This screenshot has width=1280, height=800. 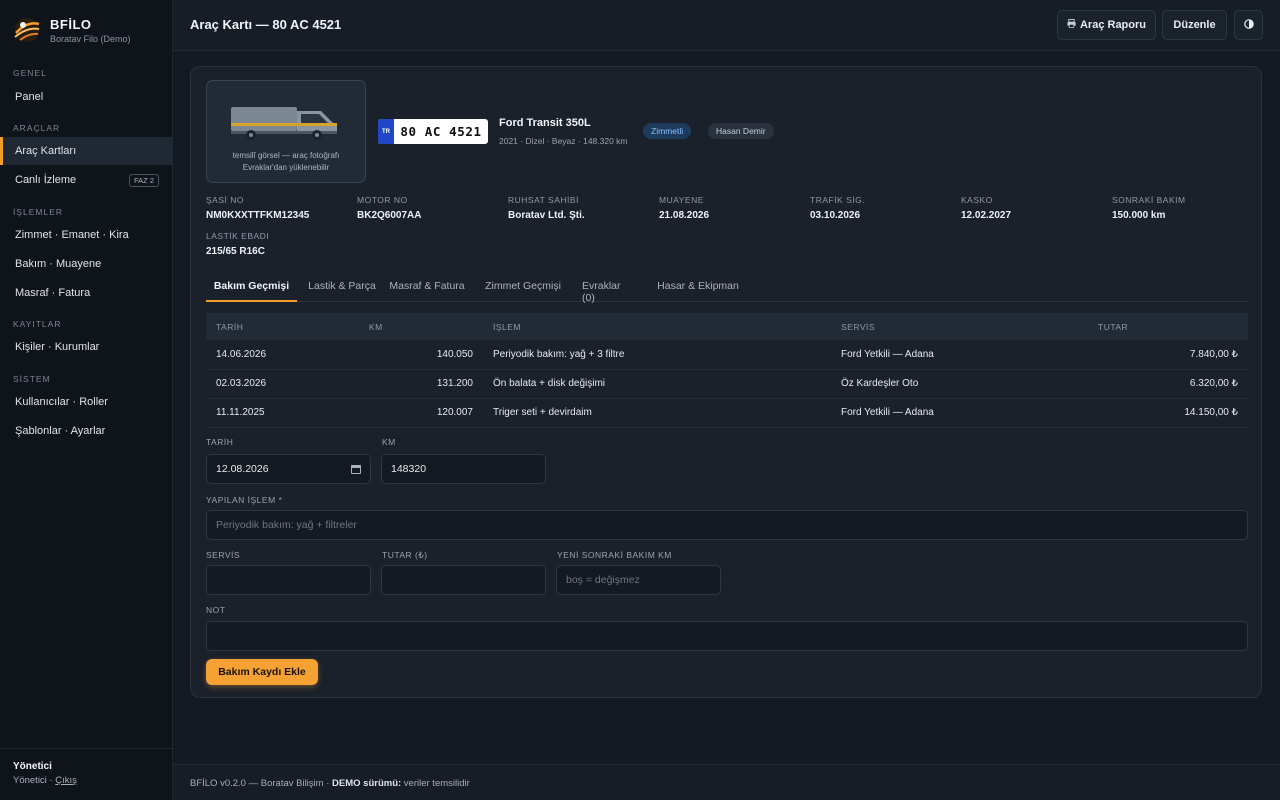 What do you see at coordinates (463, 580) in the screenshot?
I see `amount-field` at bounding box center [463, 580].